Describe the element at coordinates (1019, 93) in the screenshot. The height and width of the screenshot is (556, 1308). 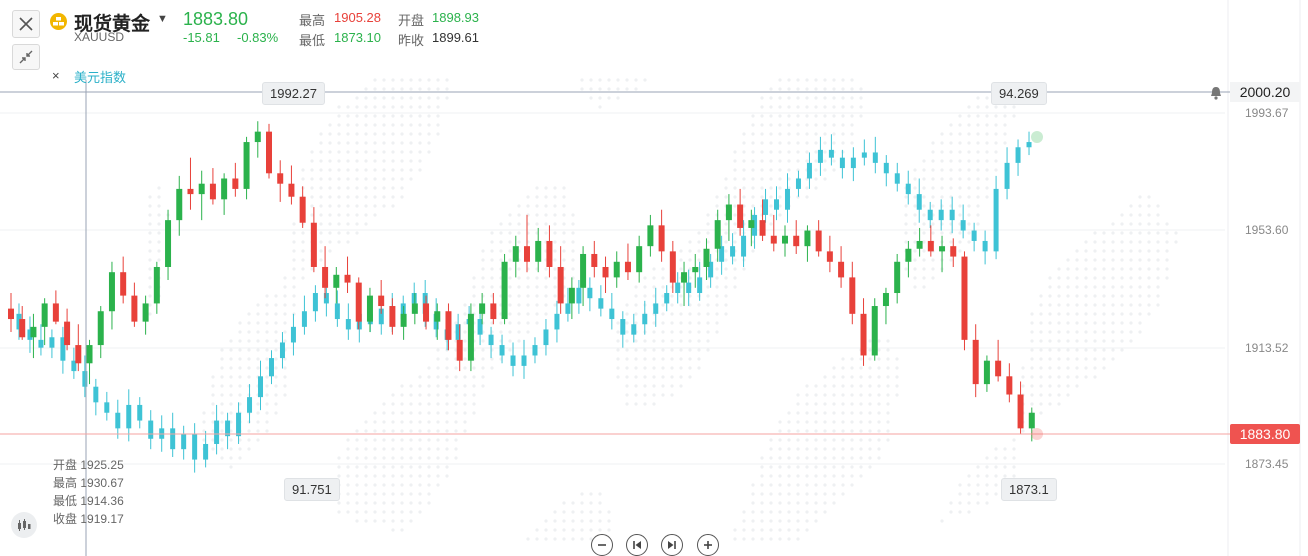
I see `dxy-max-label: 94.269` at that location.